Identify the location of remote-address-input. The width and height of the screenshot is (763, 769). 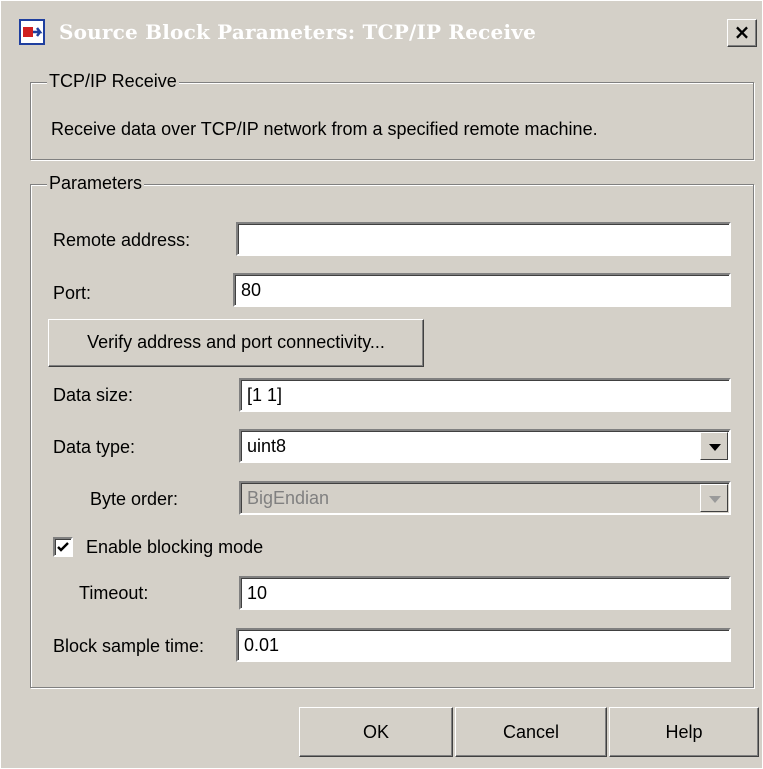
(483, 239).